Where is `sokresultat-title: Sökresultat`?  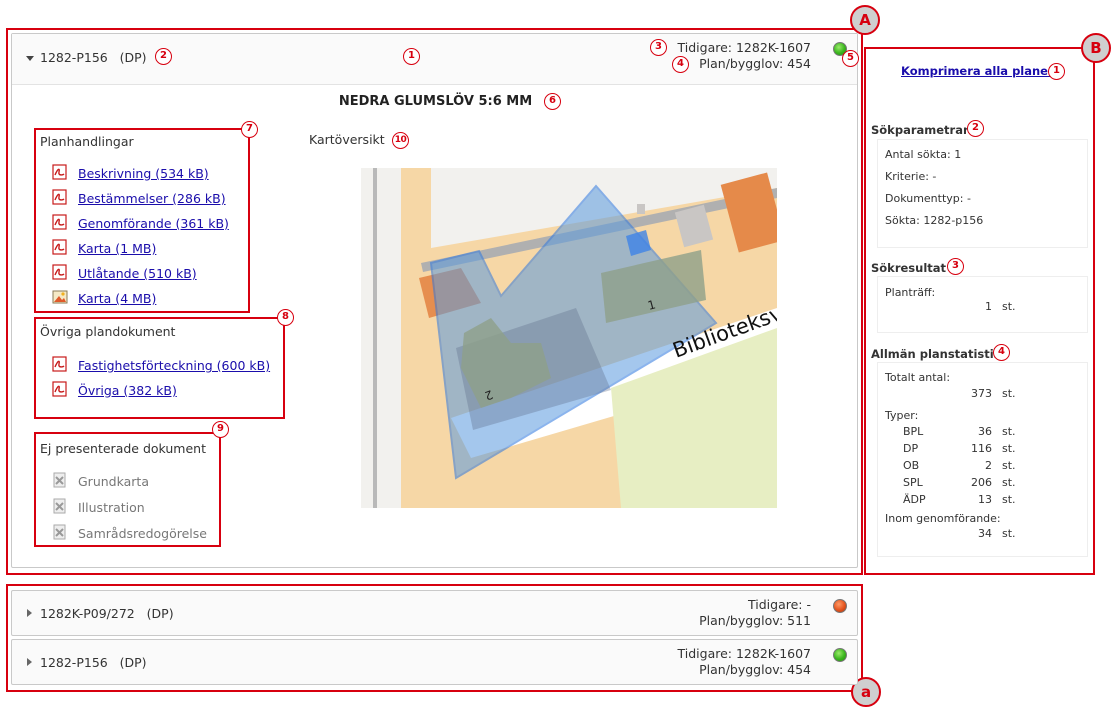 sokresultat-title: Sökresultat is located at coordinates (909, 268).